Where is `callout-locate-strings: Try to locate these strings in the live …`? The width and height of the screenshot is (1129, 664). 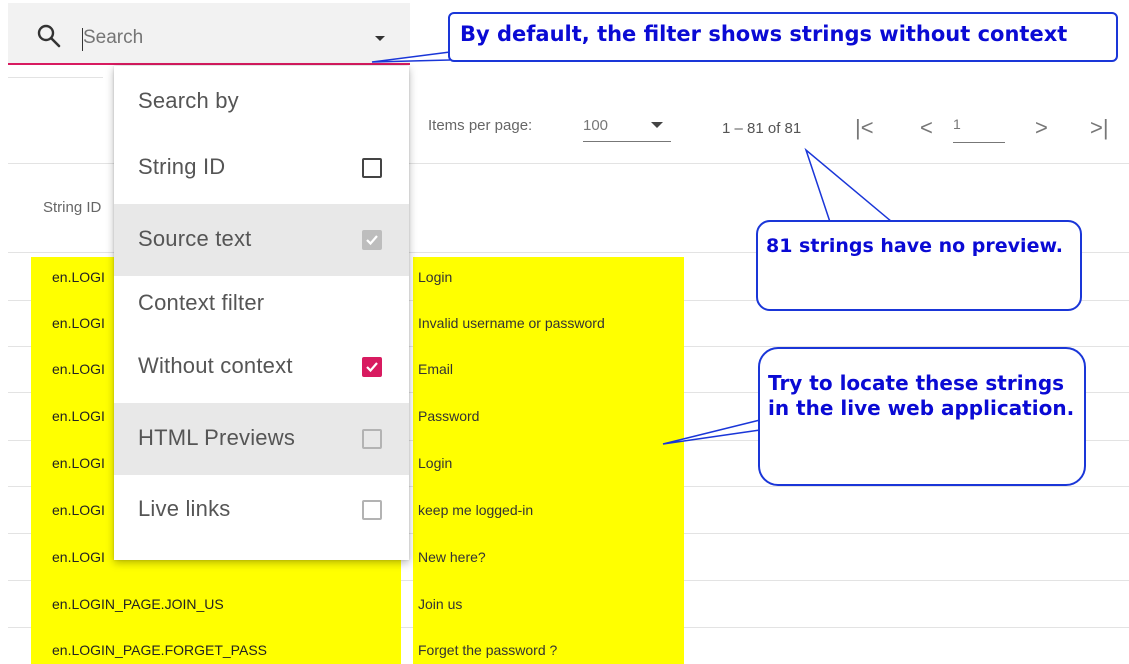
callout-locate-strings: Try to locate these strings in the live … is located at coordinates (922, 416).